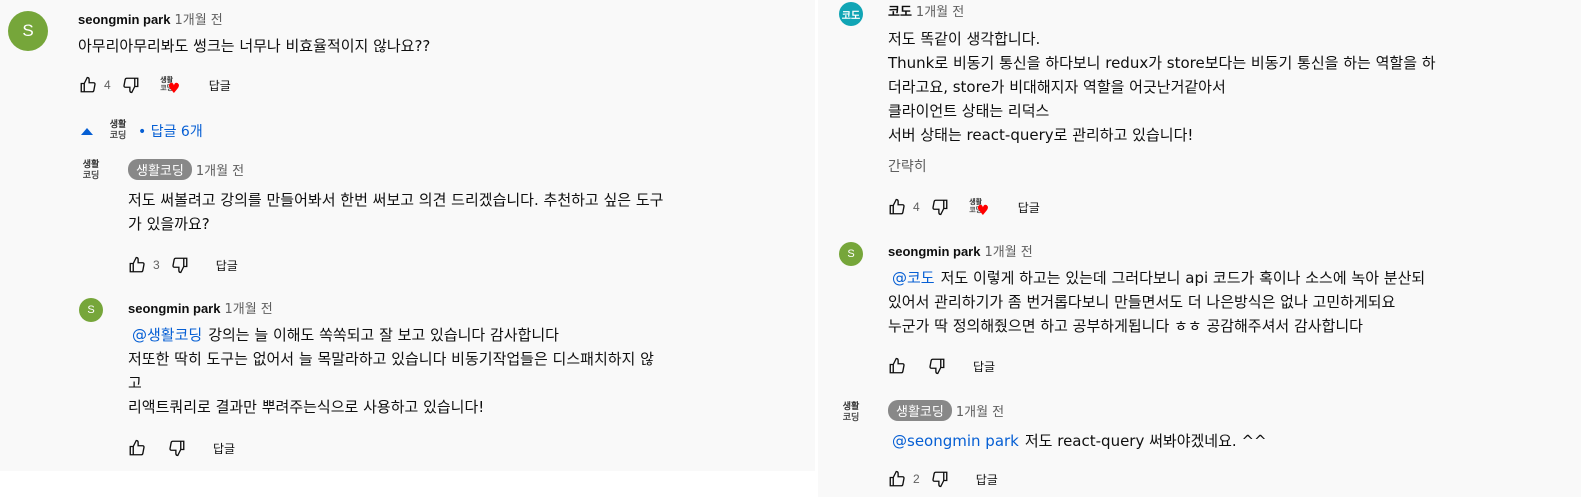 Image resolution: width=1581 pixels, height=497 pixels. Describe the element at coordinates (907, 166) in the screenshot. I see `show-less-button: 간략히` at that location.